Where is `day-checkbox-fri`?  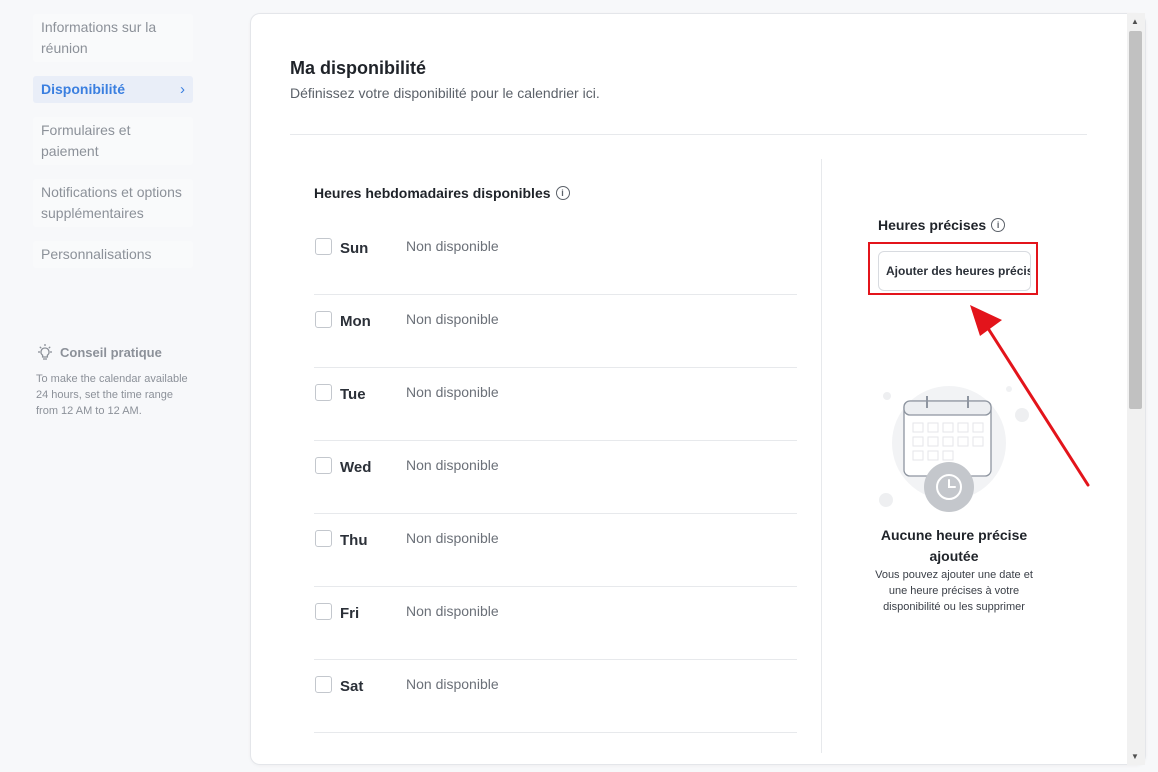 day-checkbox-fri is located at coordinates (323, 611).